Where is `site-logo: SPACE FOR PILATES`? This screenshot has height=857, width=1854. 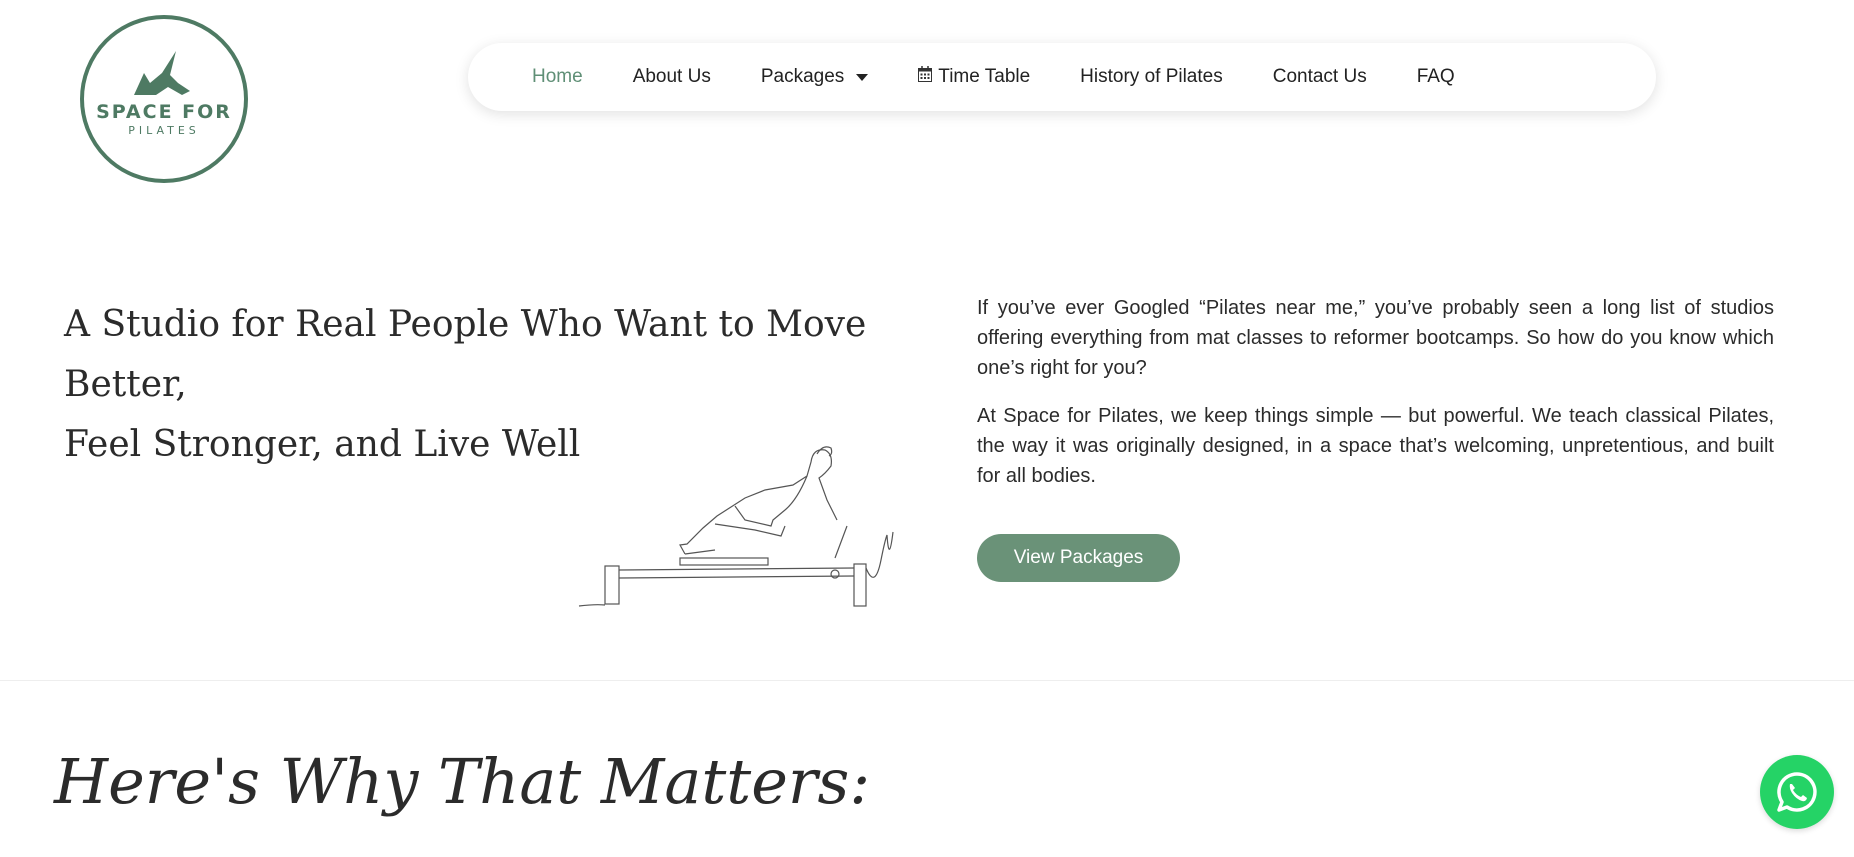
site-logo: SPACE FOR PILATES is located at coordinates (164, 99).